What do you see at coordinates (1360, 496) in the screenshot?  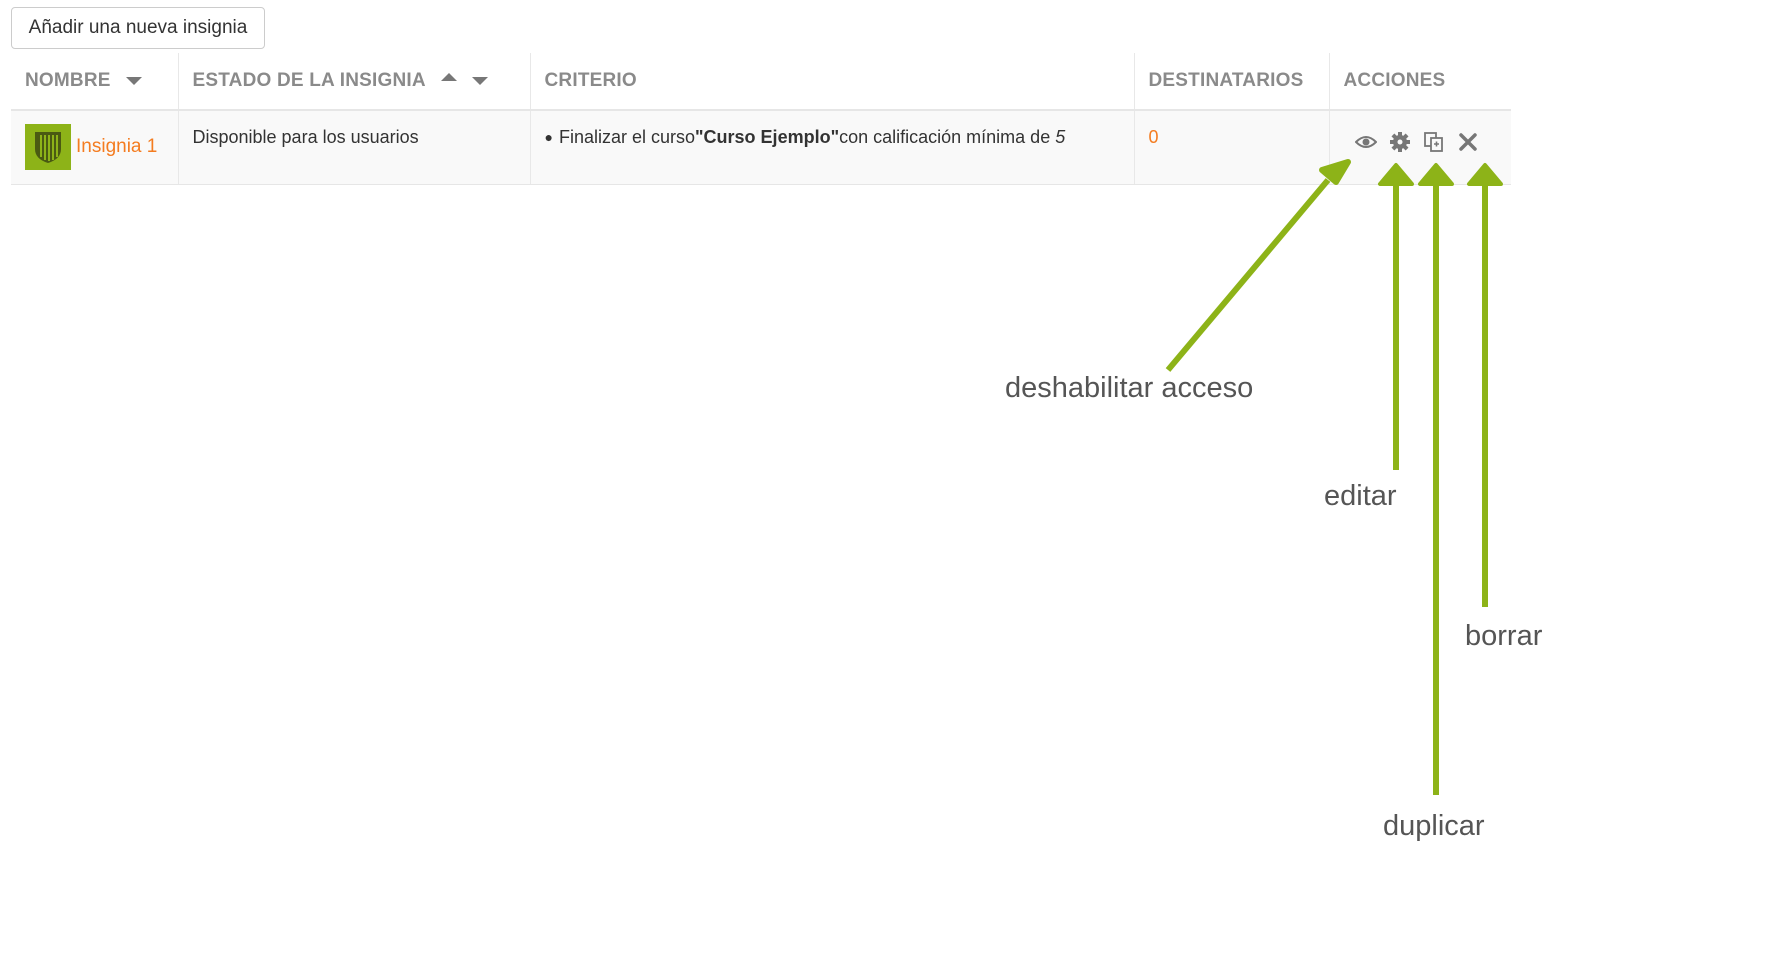 I see `annotation-edit: editar` at bounding box center [1360, 496].